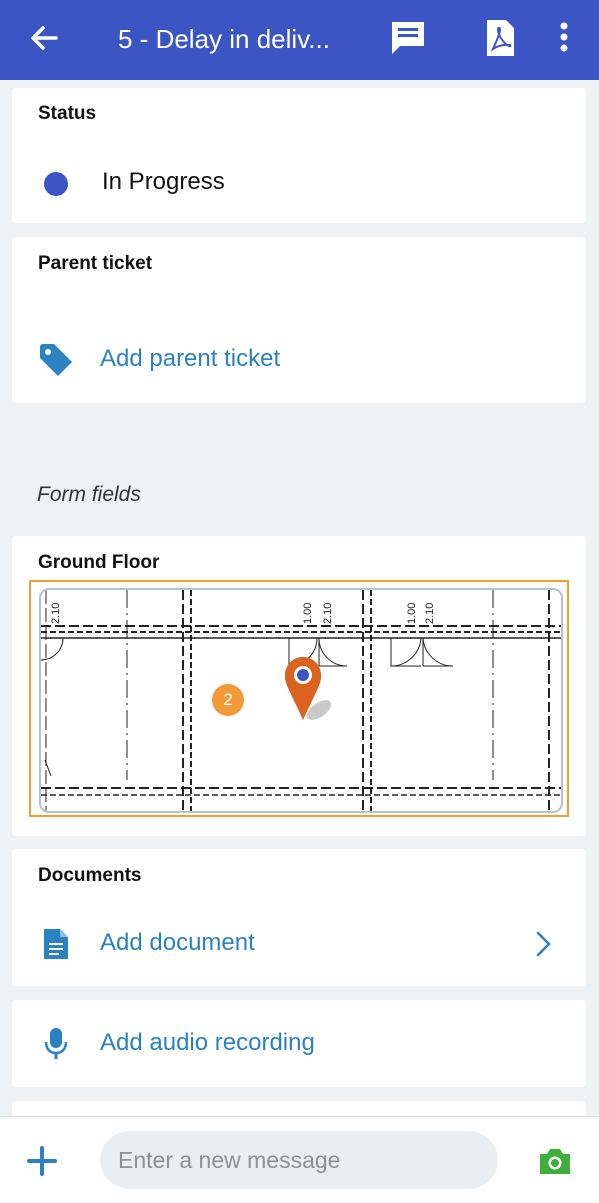 The image size is (599, 1203). I want to click on tag-icon, so click(56, 360).